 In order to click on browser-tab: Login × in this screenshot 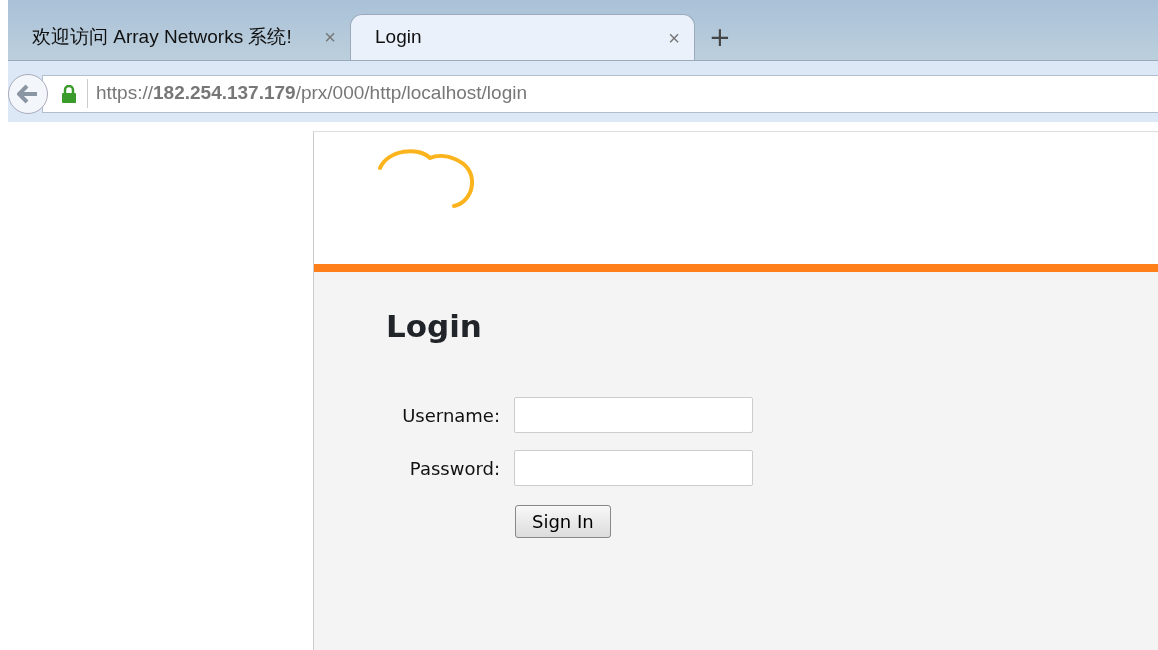, I will do `click(522, 37)`.